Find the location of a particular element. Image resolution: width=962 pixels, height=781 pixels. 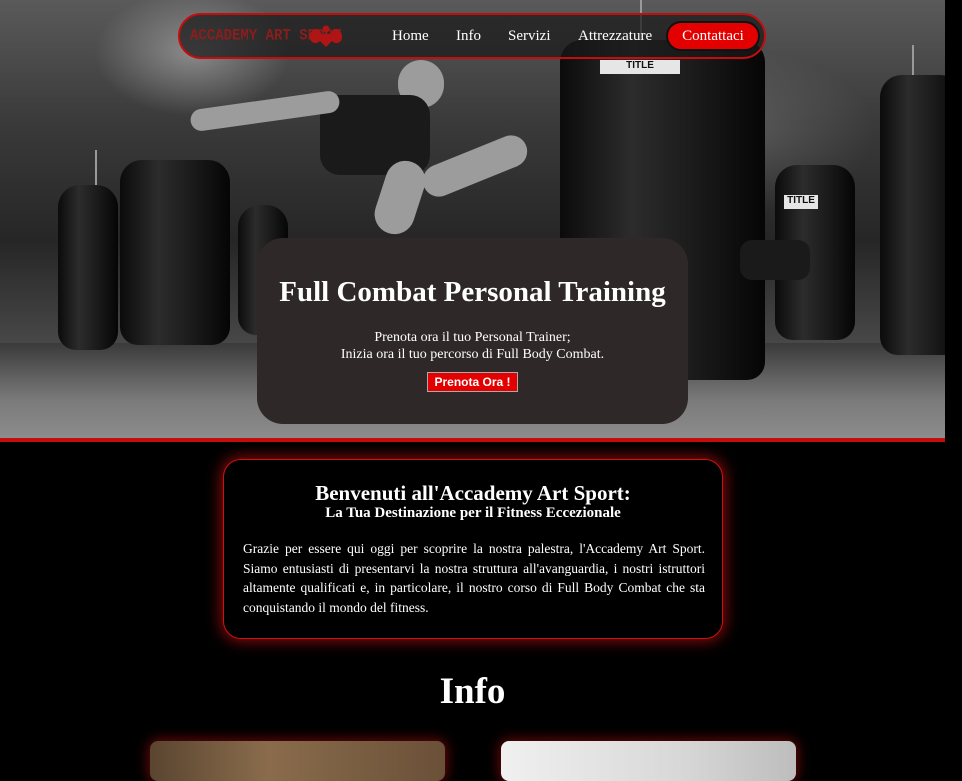

nav-home: Home is located at coordinates (410, 36).